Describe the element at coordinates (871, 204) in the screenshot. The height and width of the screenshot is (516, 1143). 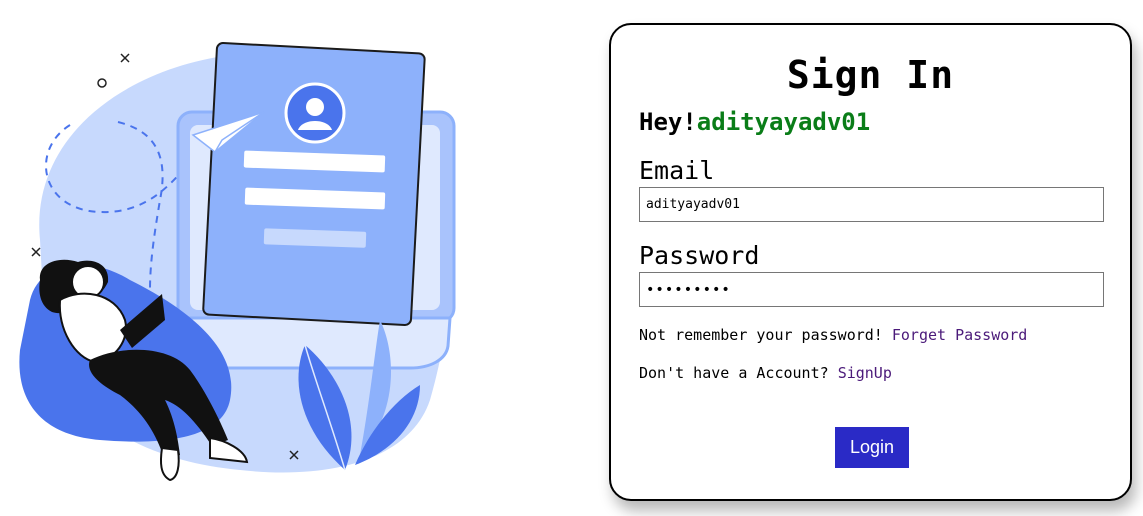
I see `email-field` at that location.